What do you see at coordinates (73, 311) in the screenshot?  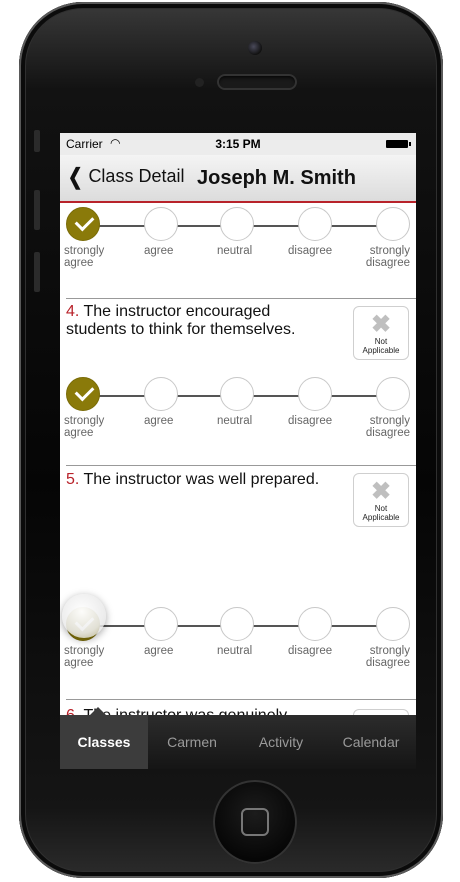 I see `question-number: 4.` at bounding box center [73, 311].